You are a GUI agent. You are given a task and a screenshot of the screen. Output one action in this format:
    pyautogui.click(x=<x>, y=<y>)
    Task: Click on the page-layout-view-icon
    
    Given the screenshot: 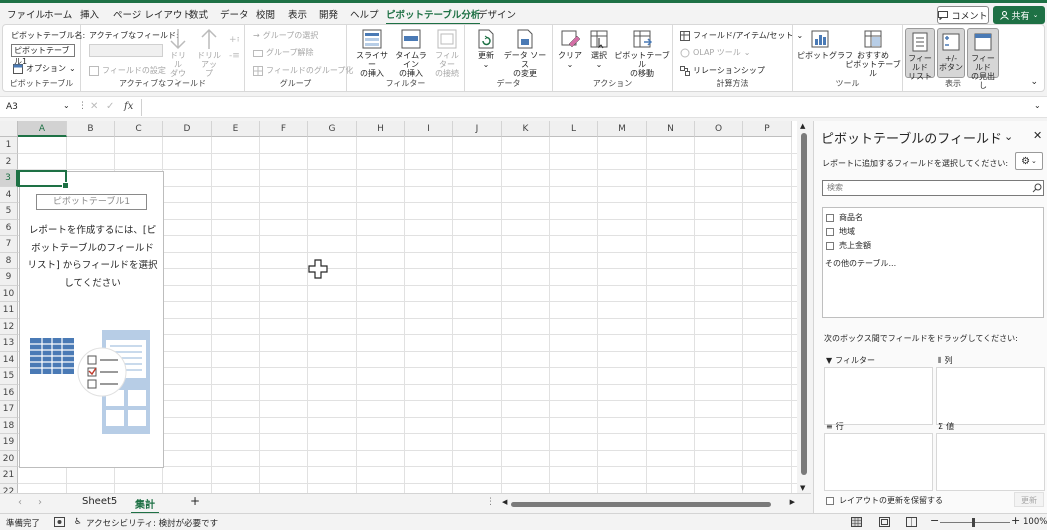 What is the action you would take?
    pyautogui.click(x=884, y=522)
    